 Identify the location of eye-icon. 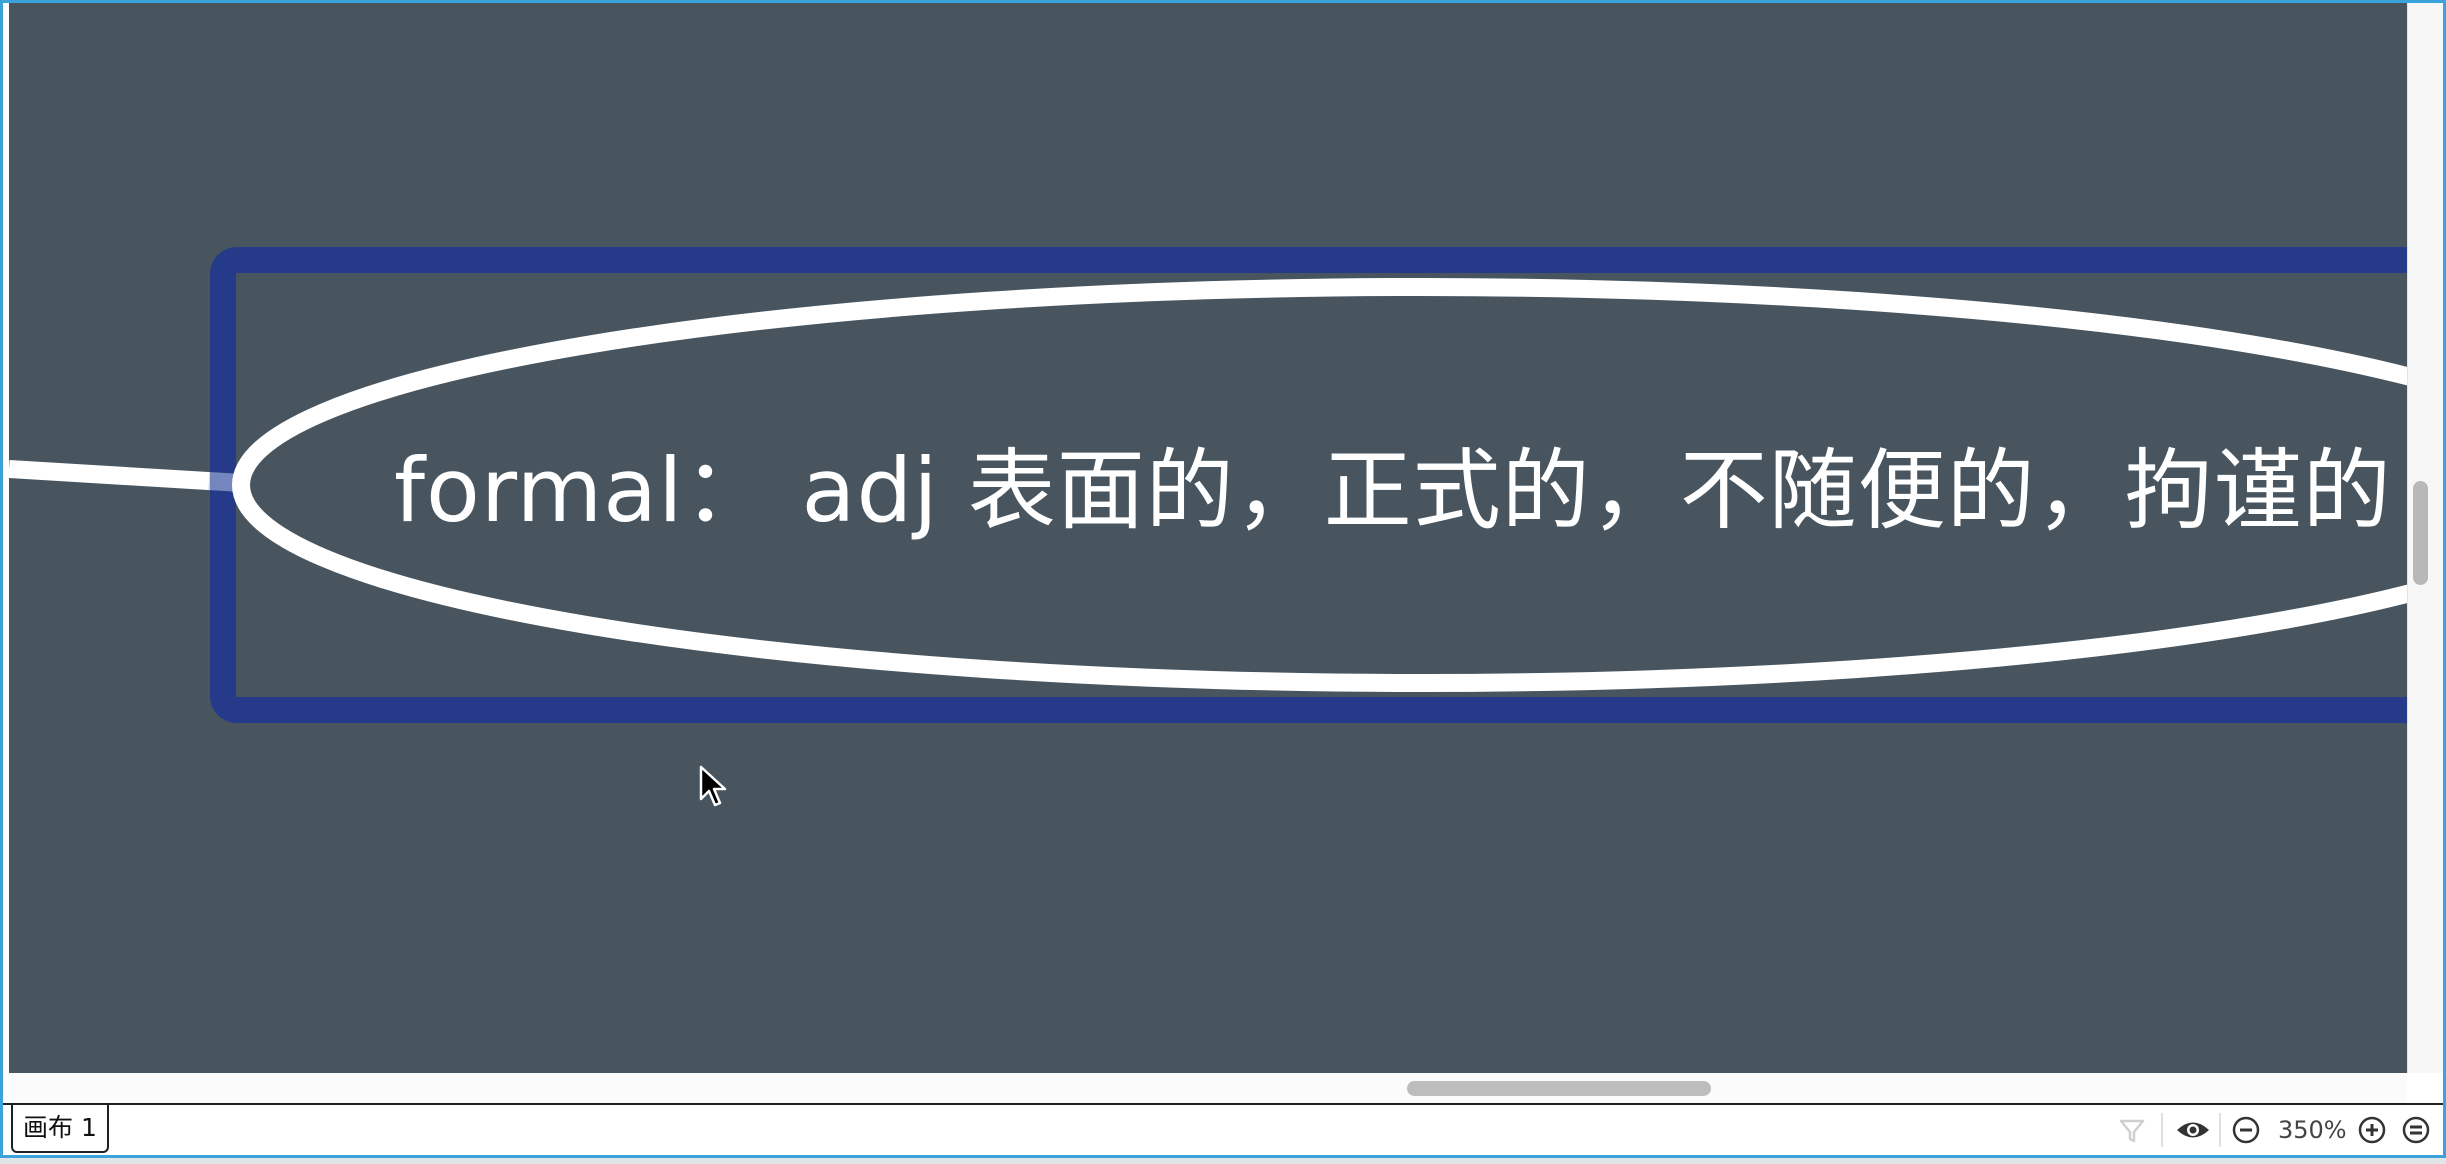
(2193, 1130).